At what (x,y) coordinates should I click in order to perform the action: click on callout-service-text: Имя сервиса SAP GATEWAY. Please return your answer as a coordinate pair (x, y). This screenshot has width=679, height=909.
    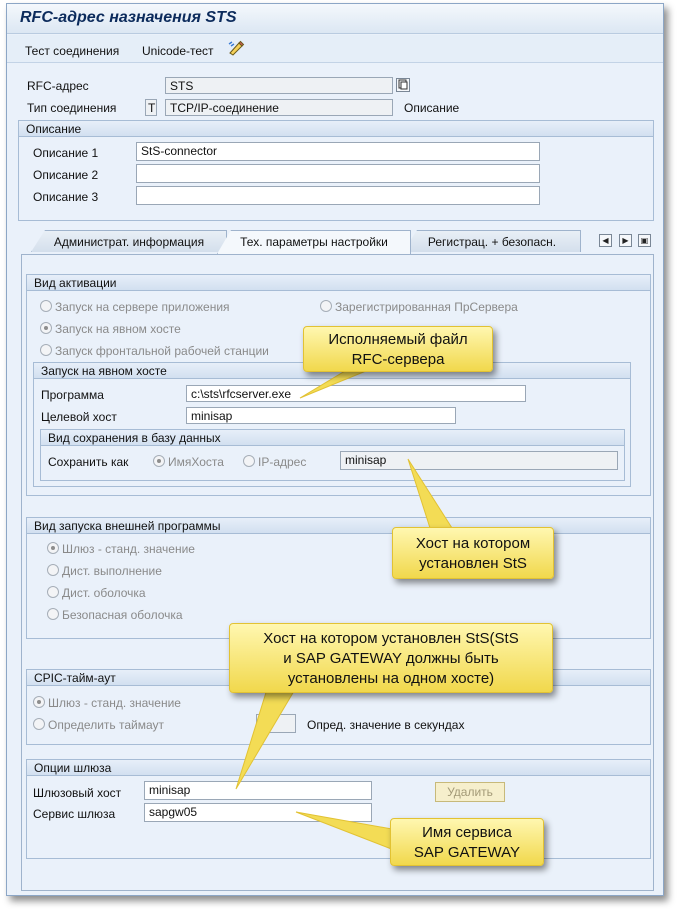
    Looking at the image, I should click on (467, 842).